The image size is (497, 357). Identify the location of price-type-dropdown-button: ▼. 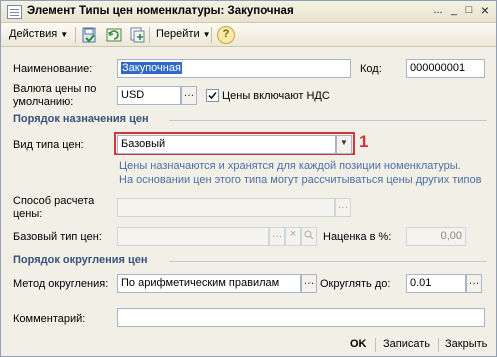
(344, 144).